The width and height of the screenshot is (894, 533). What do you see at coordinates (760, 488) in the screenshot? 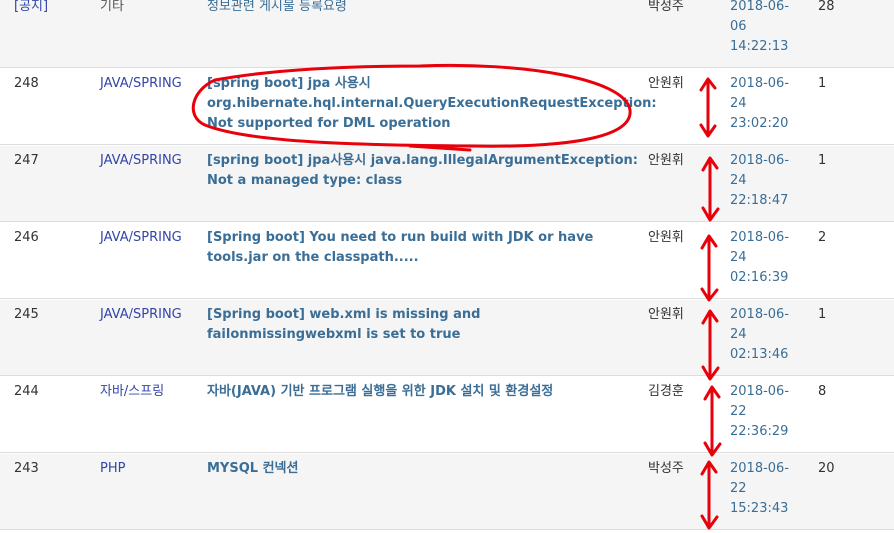
I see `post-date: 2018-06- 22 15:23:43` at bounding box center [760, 488].